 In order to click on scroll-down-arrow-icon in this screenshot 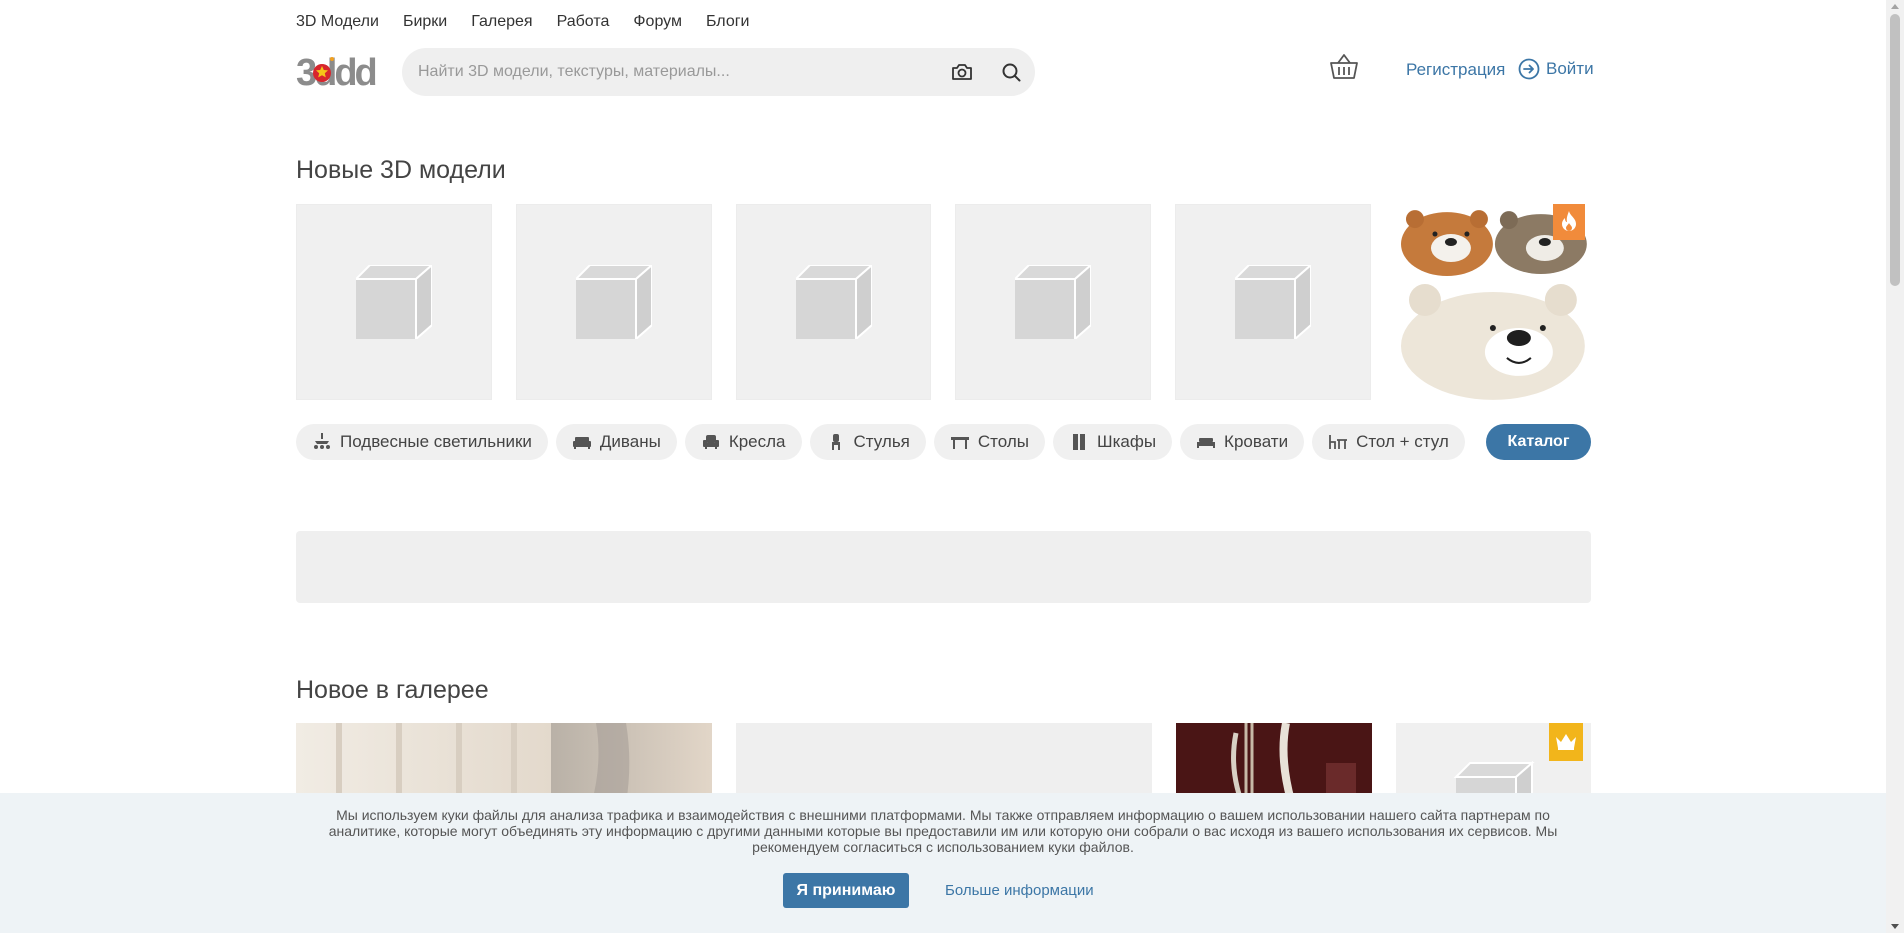, I will do `click(1895, 926)`.